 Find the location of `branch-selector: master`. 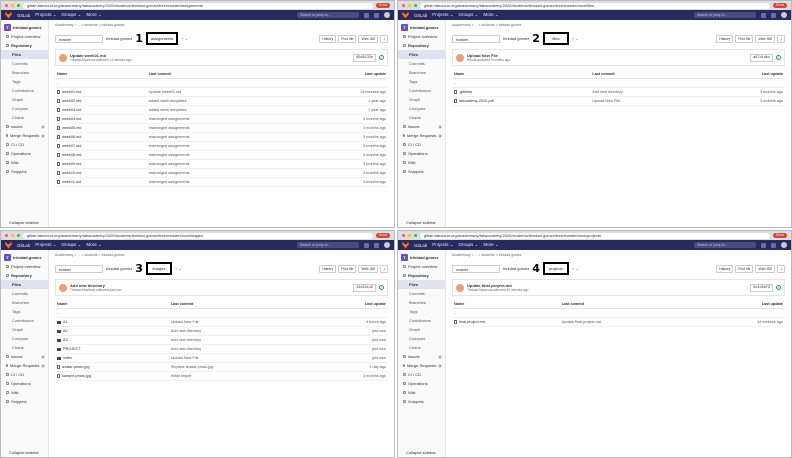

branch-selector: master is located at coordinates (79, 38).